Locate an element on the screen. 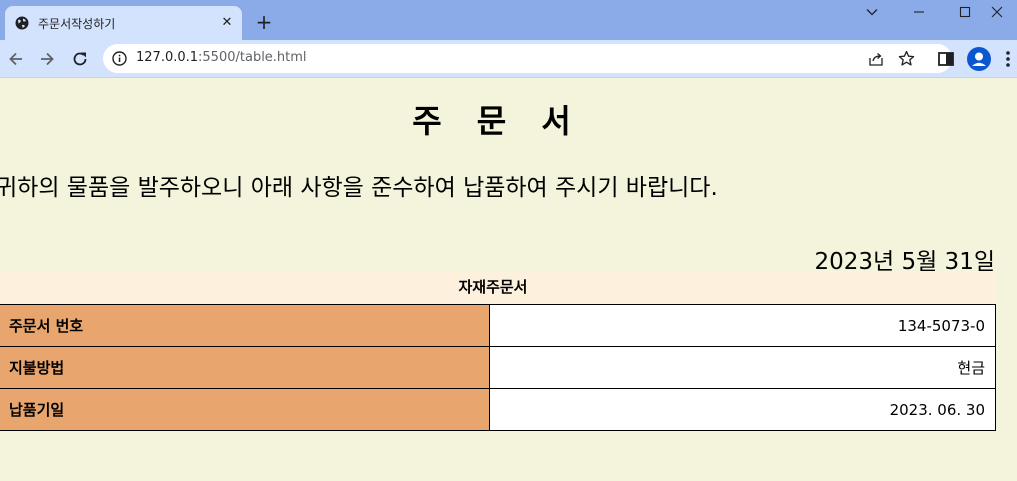  tab-strip: 주문서작성하기 ✕ + is located at coordinates (508, 20).